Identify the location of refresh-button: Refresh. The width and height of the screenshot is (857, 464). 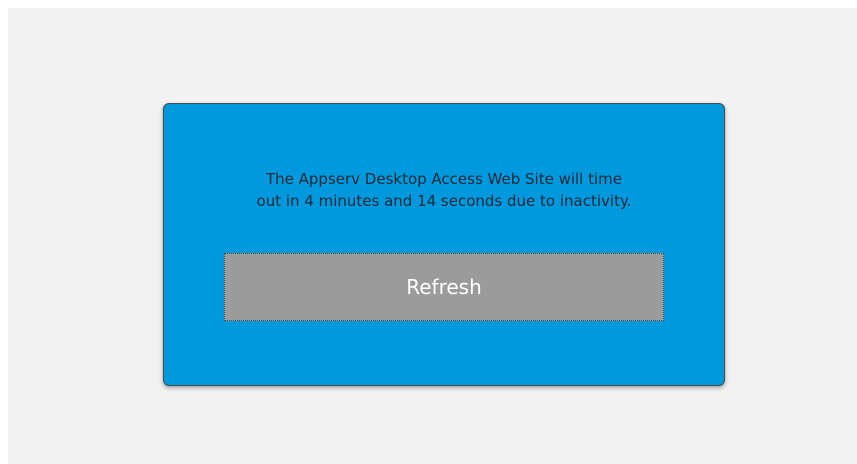
(444, 287).